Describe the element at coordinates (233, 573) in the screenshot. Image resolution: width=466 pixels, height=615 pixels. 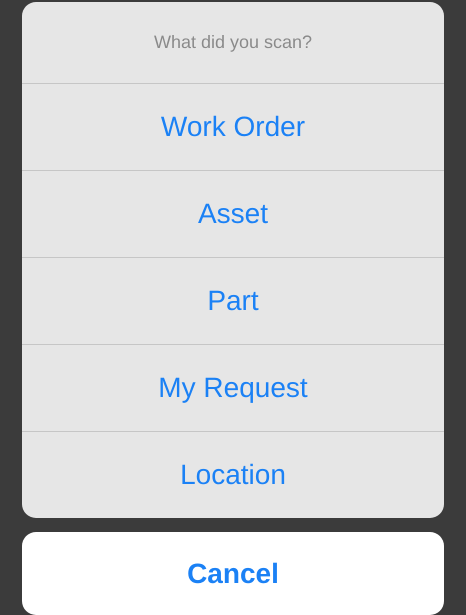
I see `cancel-button: Cancel` at that location.